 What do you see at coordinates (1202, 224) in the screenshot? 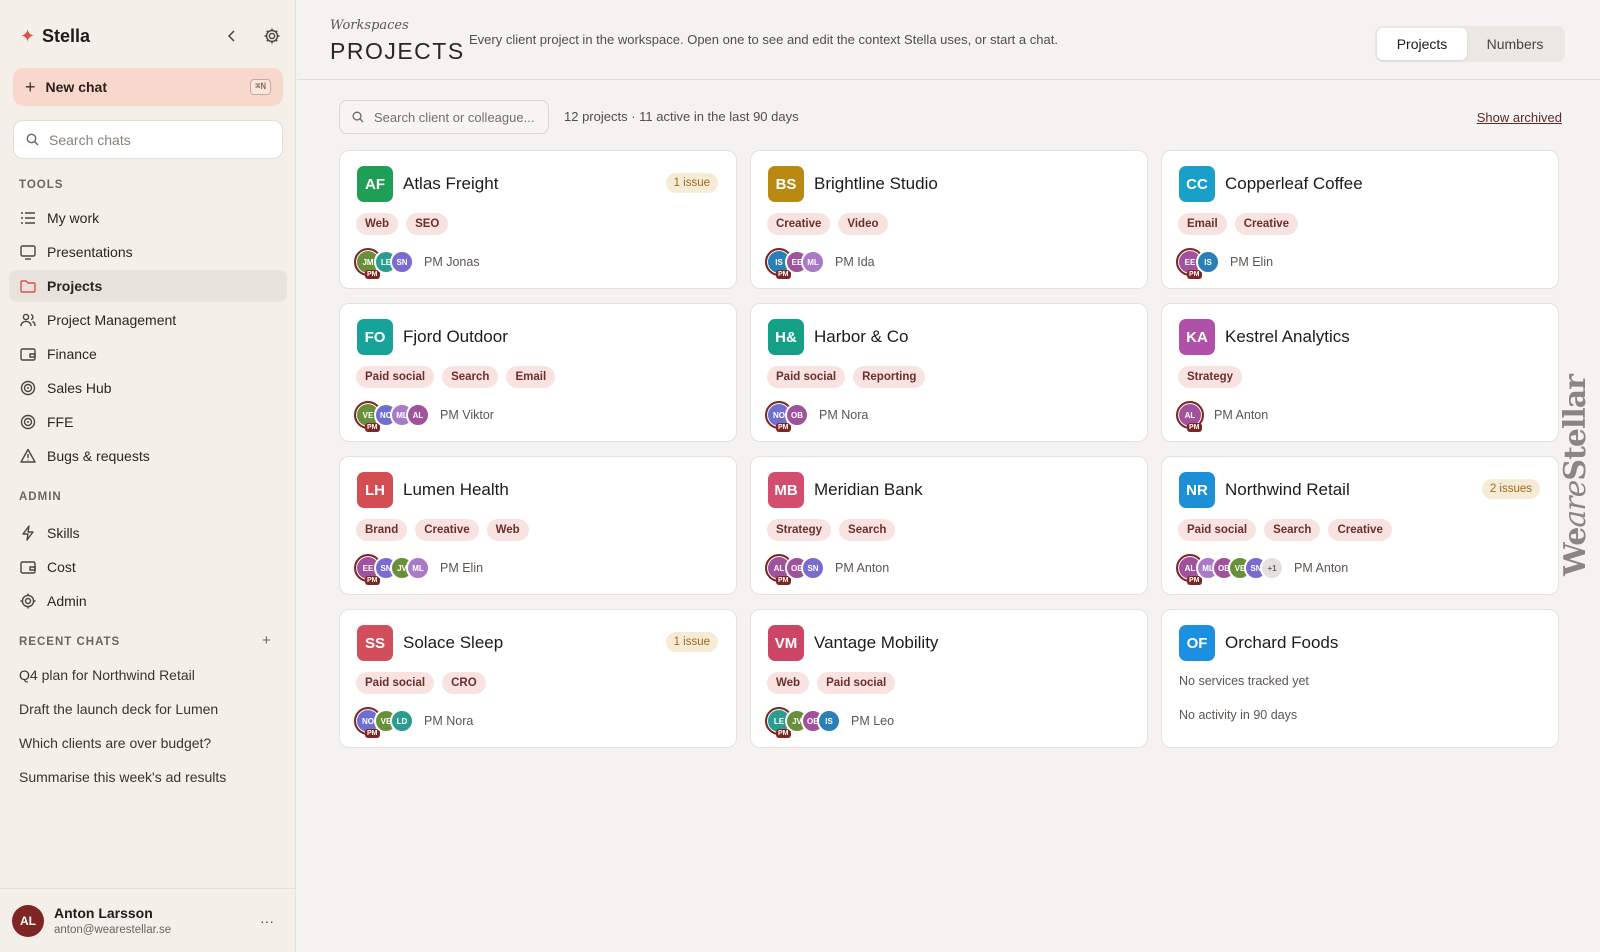
I see `service-tag: Email` at bounding box center [1202, 224].